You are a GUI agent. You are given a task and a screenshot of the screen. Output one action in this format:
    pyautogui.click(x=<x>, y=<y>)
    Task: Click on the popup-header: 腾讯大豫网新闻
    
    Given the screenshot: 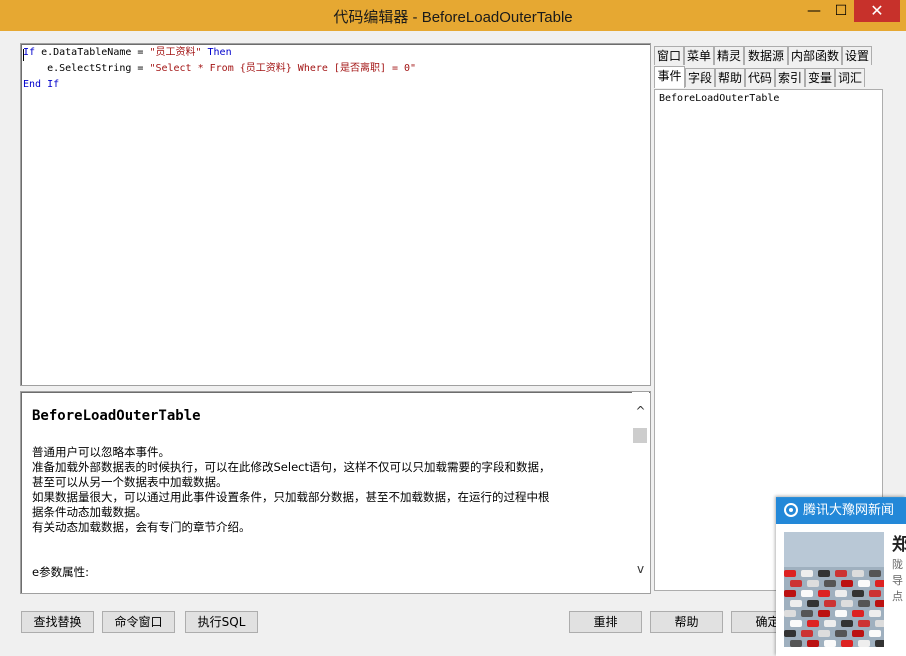 What is the action you would take?
    pyautogui.click(x=841, y=511)
    